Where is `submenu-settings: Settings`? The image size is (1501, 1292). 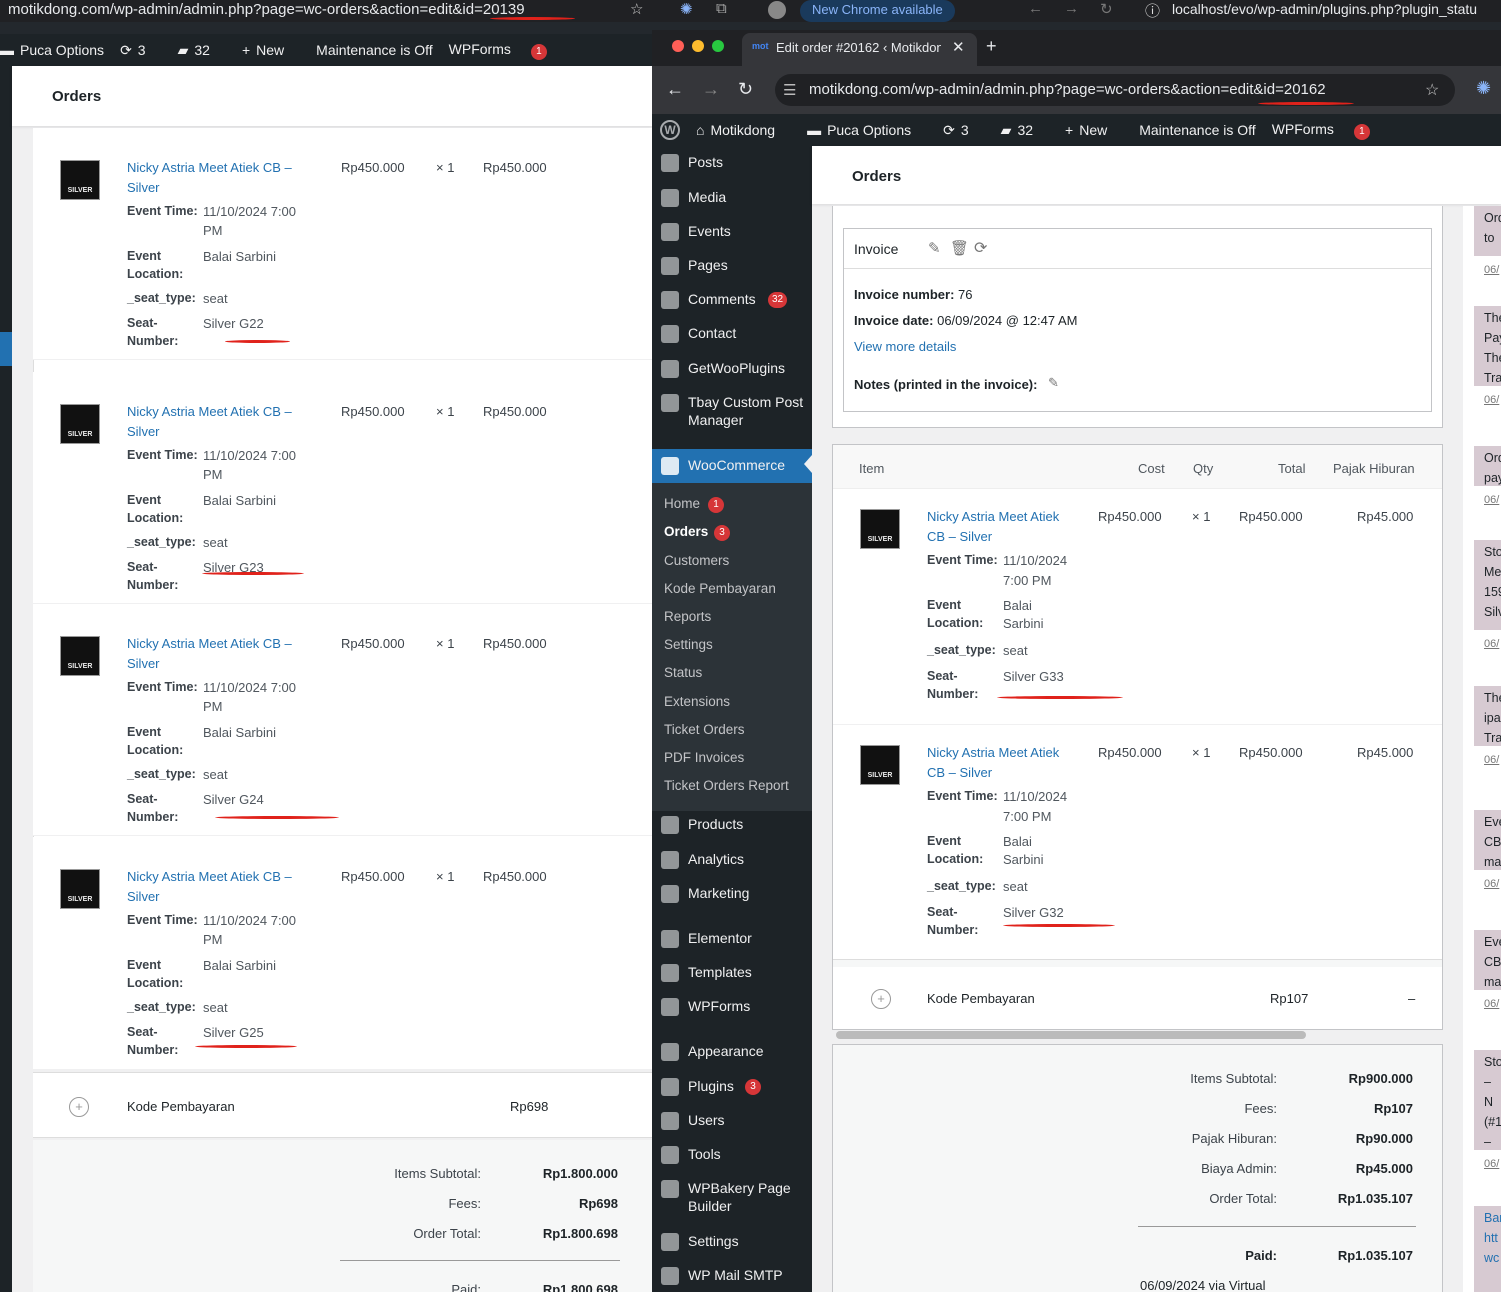
submenu-settings: Settings is located at coordinates (688, 644).